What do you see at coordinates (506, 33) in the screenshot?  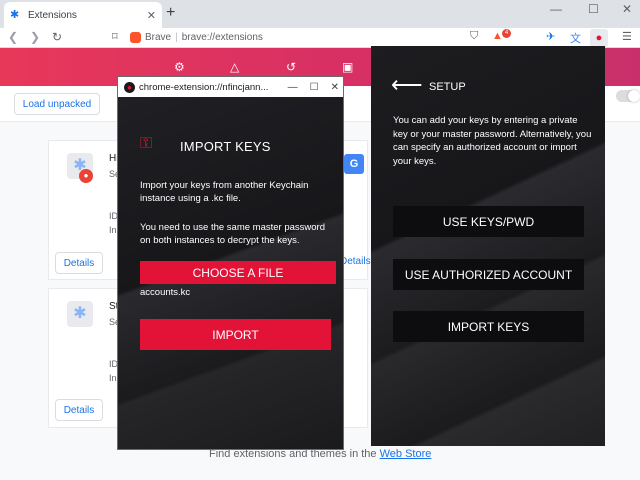 I see `rewards-badge: 4` at bounding box center [506, 33].